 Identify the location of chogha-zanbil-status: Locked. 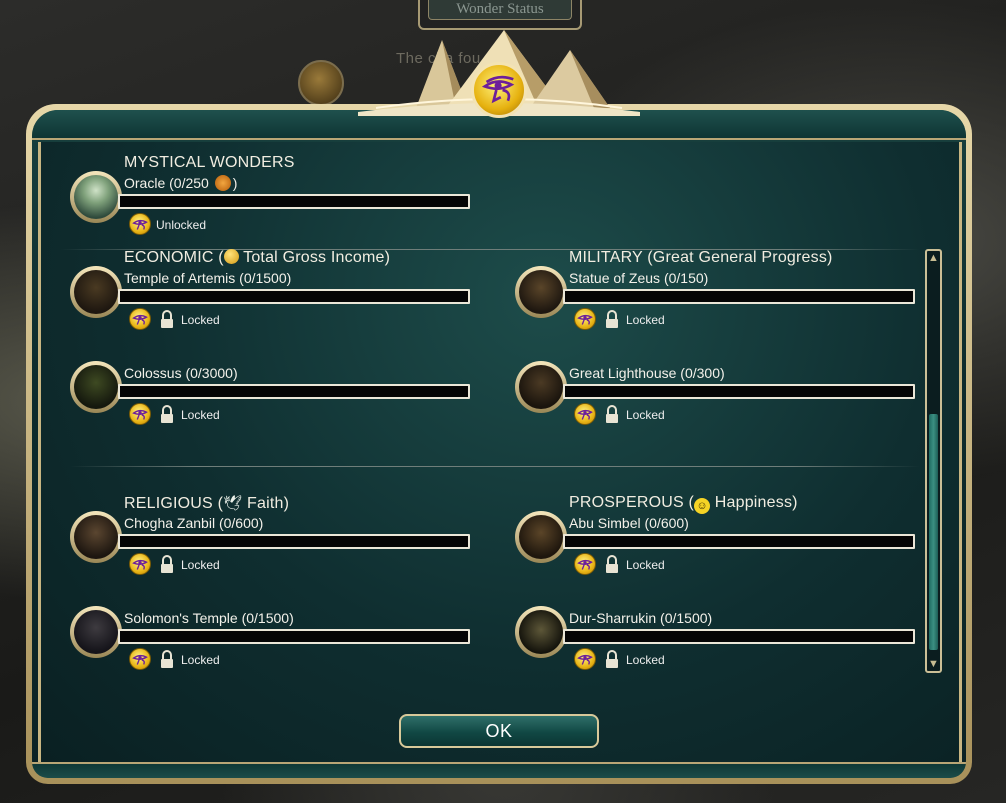
(200, 565).